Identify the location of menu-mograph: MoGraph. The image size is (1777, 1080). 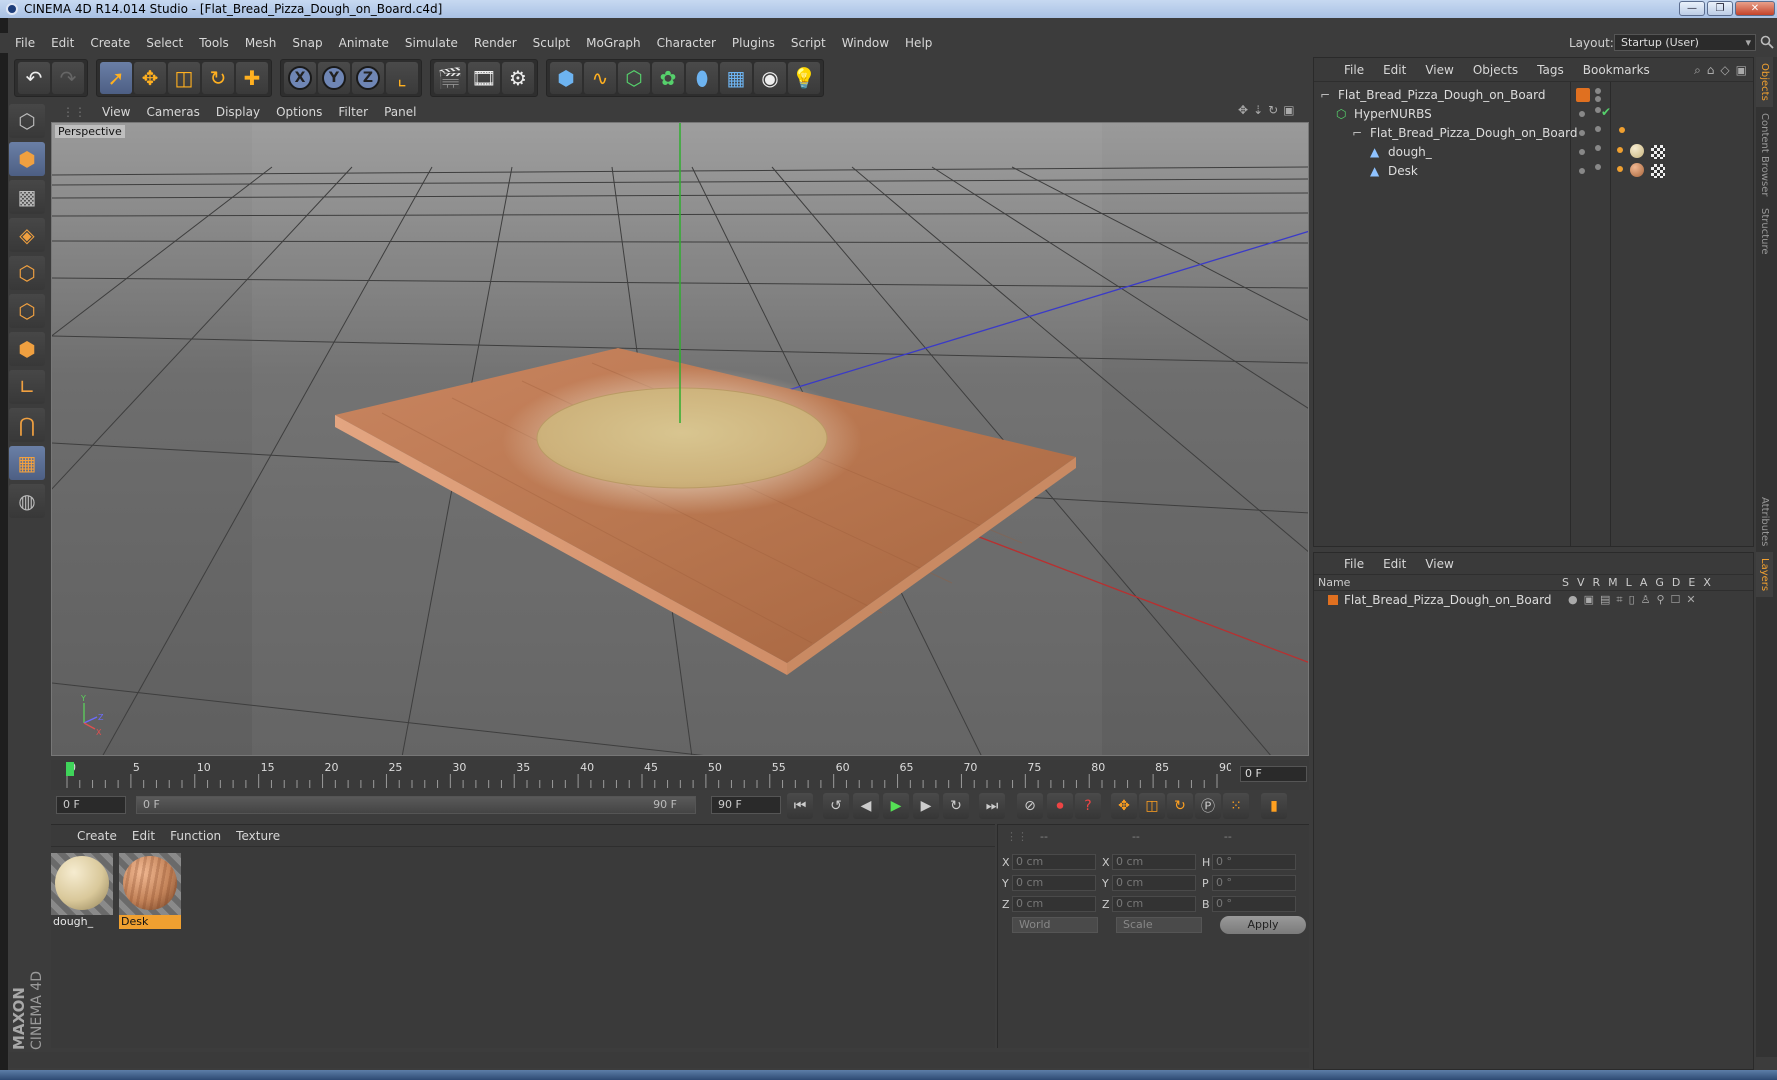
(614, 43).